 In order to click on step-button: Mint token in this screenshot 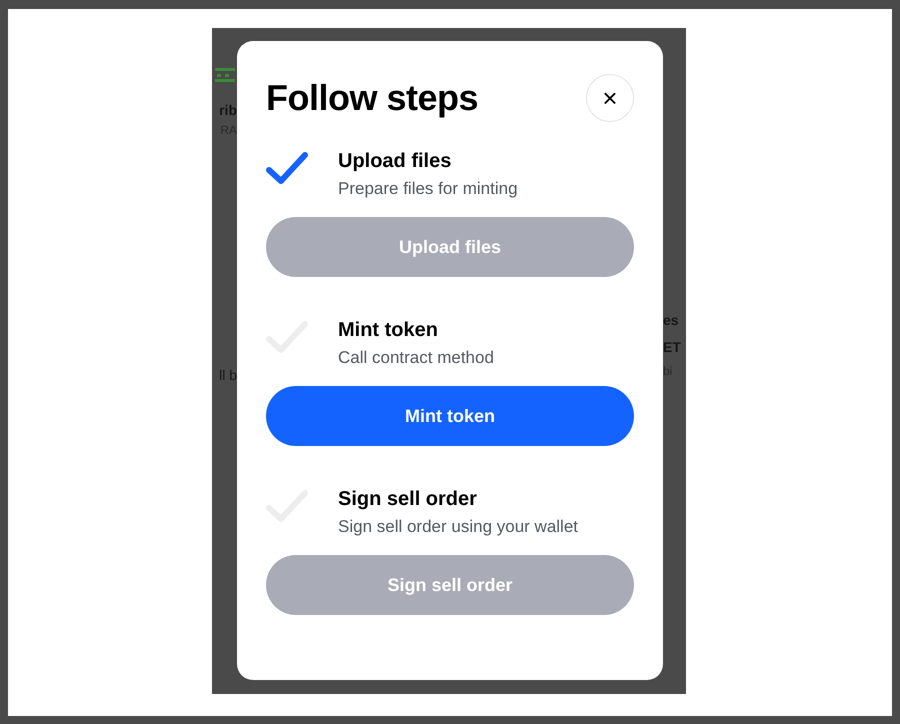, I will do `click(450, 416)`.